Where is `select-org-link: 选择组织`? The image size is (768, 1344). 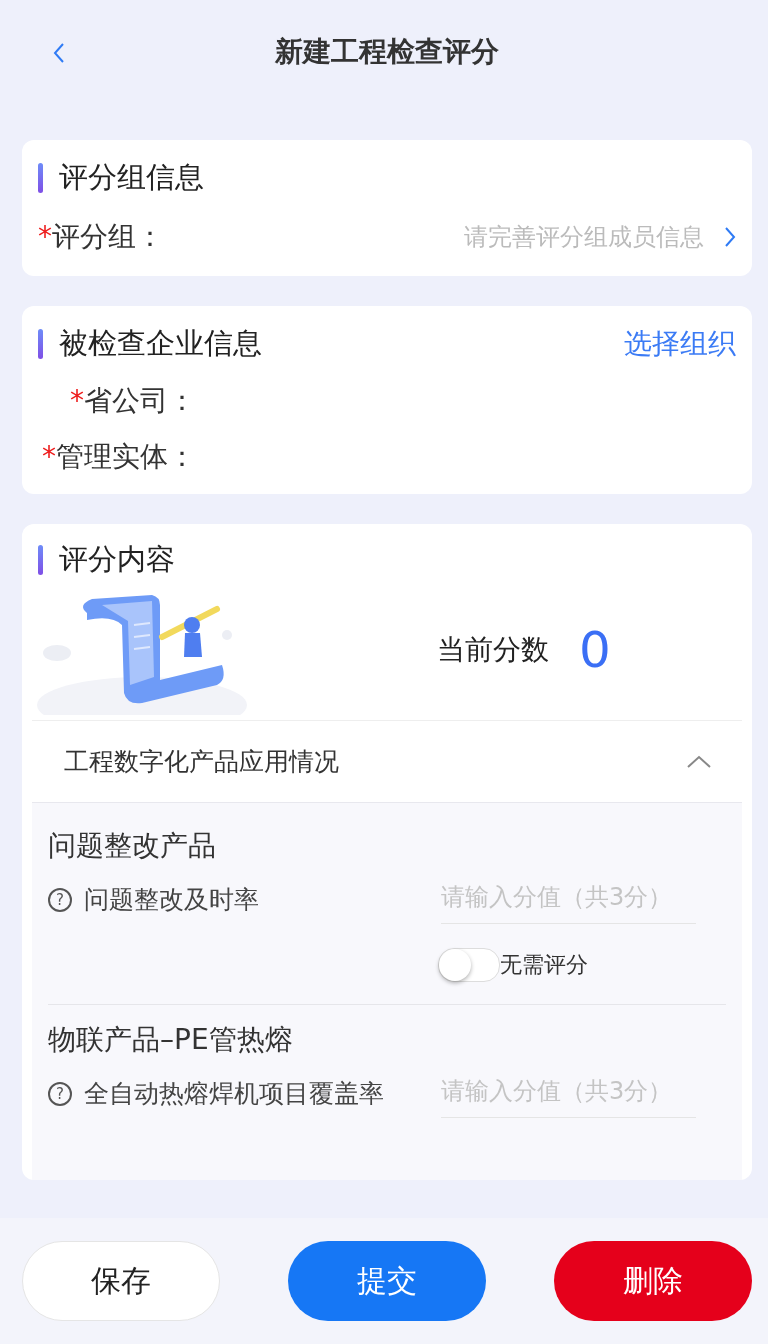
select-org-link: 选择组织 is located at coordinates (680, 344).